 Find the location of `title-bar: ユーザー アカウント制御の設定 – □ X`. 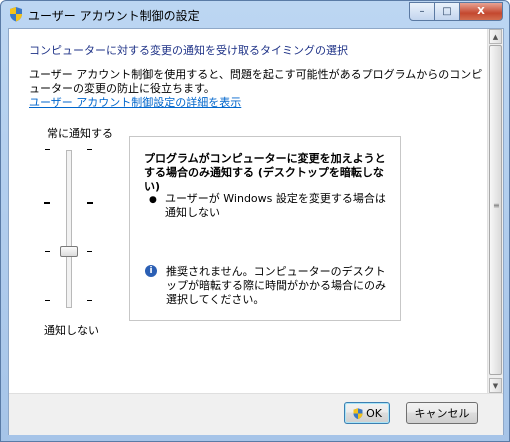

title-bar: ユーザー アカウント制御の設定 – □ X is located at coordinates (255, 14).